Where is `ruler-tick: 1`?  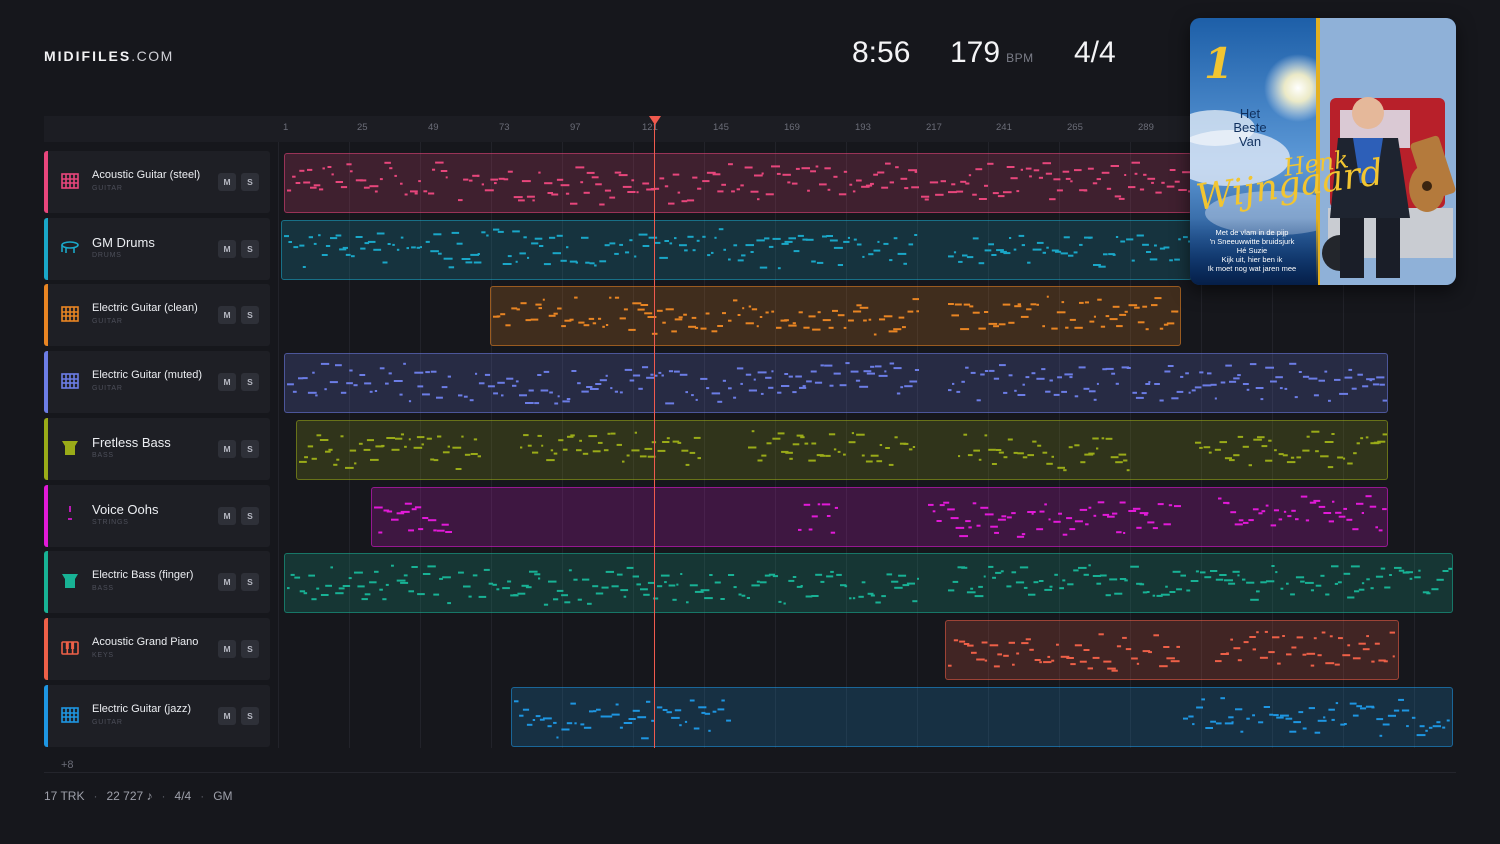
ruler-tick: 1 is located at coordinates (286, 127).